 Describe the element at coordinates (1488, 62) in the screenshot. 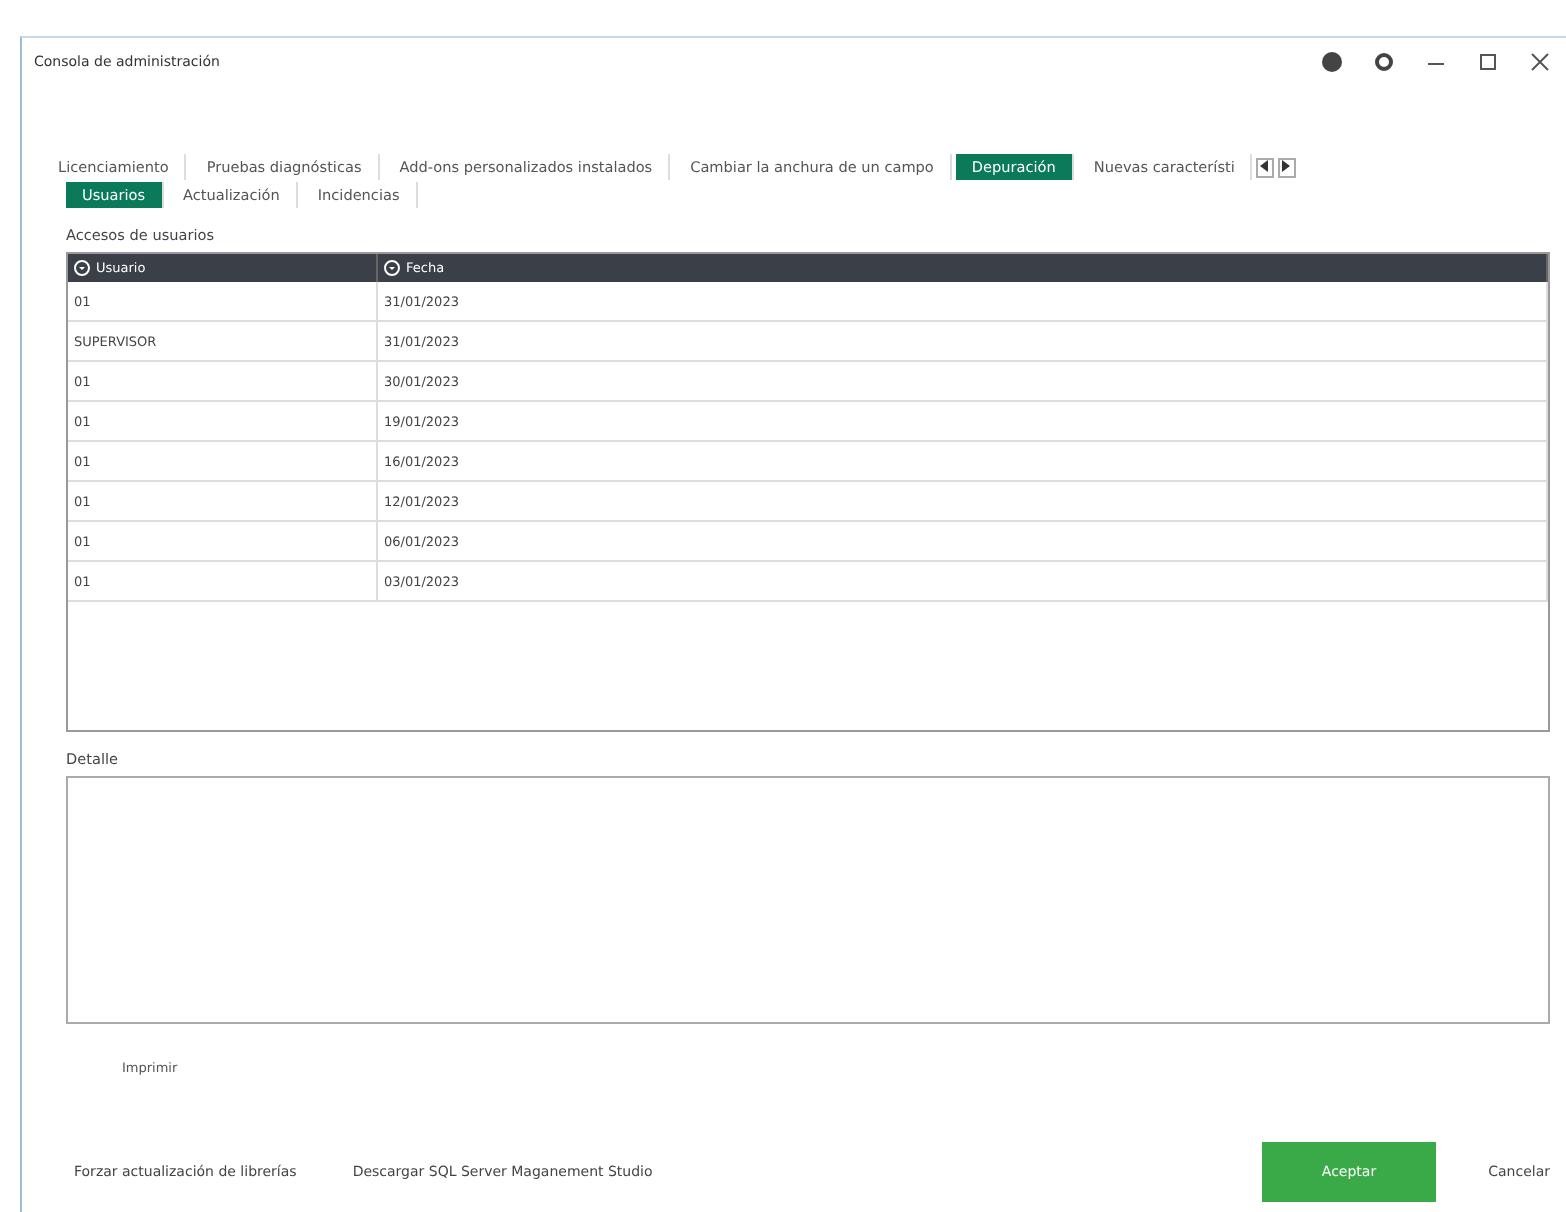

I see `maximize-icon` at that location.